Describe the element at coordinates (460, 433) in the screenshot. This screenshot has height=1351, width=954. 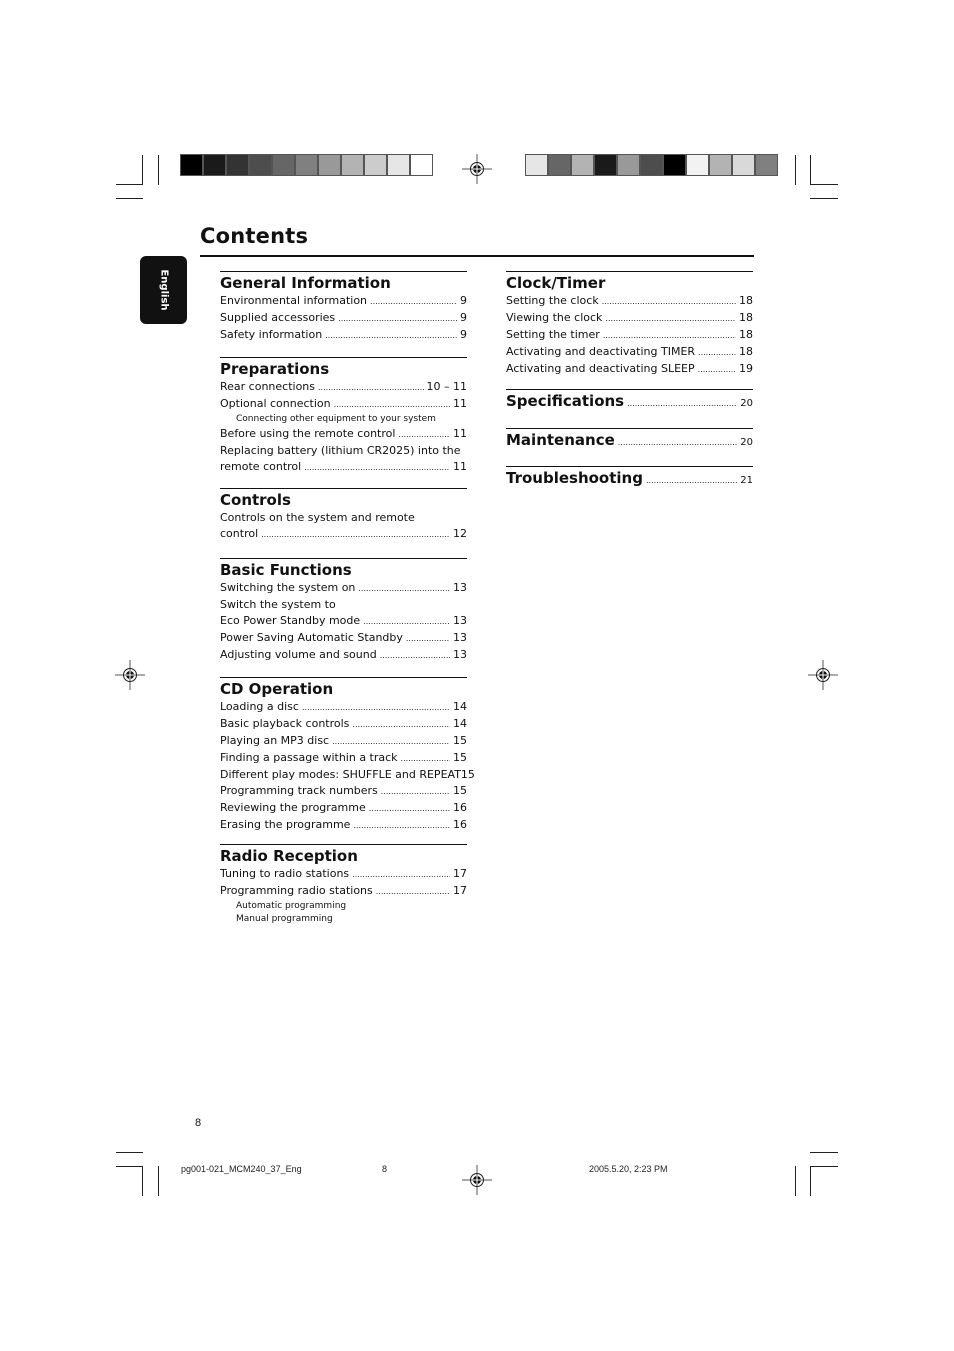
I see `entry-page: 11` at that location.